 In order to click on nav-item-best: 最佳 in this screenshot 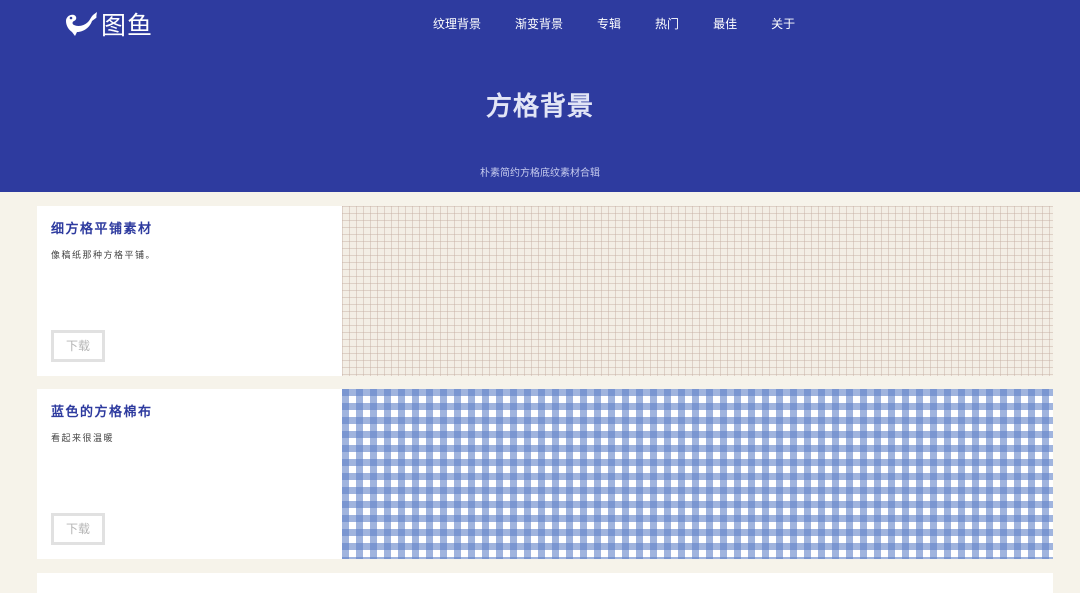, I will do `click(725, 24)`.